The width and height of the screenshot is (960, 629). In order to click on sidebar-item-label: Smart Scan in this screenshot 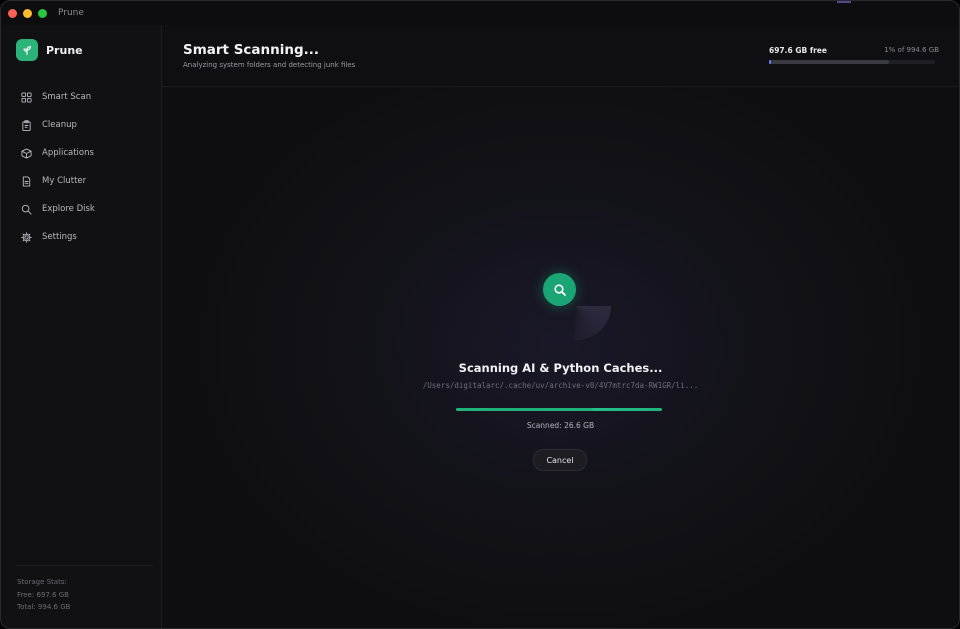, I will do `click(67, 97)`.